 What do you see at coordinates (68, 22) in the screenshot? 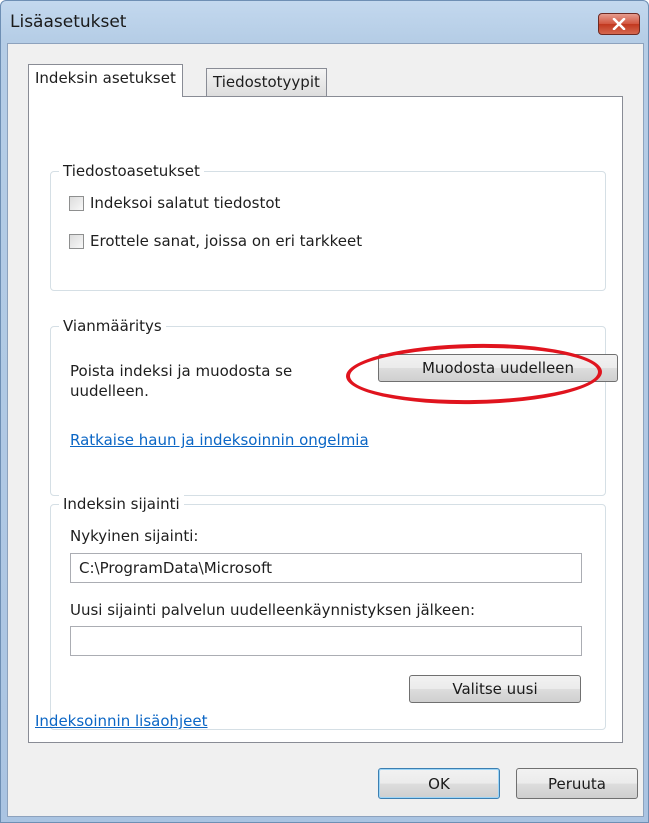
I see `window-title: Lisäasetukset` at bounding box center [68, 22].